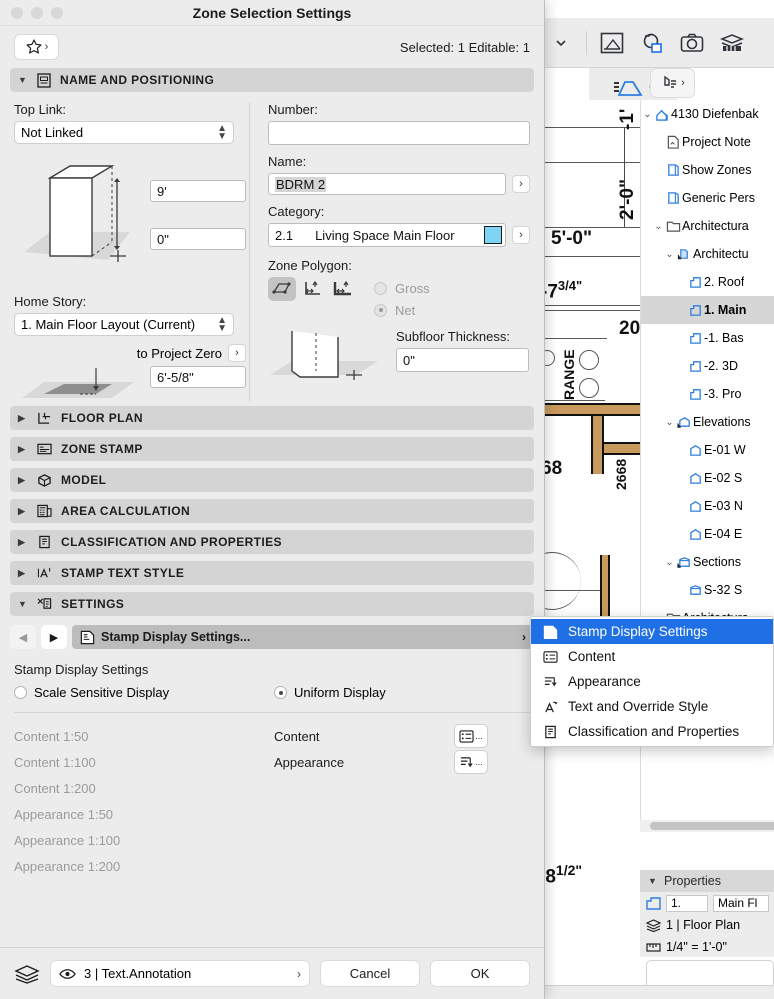 This screenshot has height=999, width=774. What do you see at coordinates (707, 562) in the screenshot?
I see `tree-item-sections: ⌄ Sections` at bounding box center [707, 562].